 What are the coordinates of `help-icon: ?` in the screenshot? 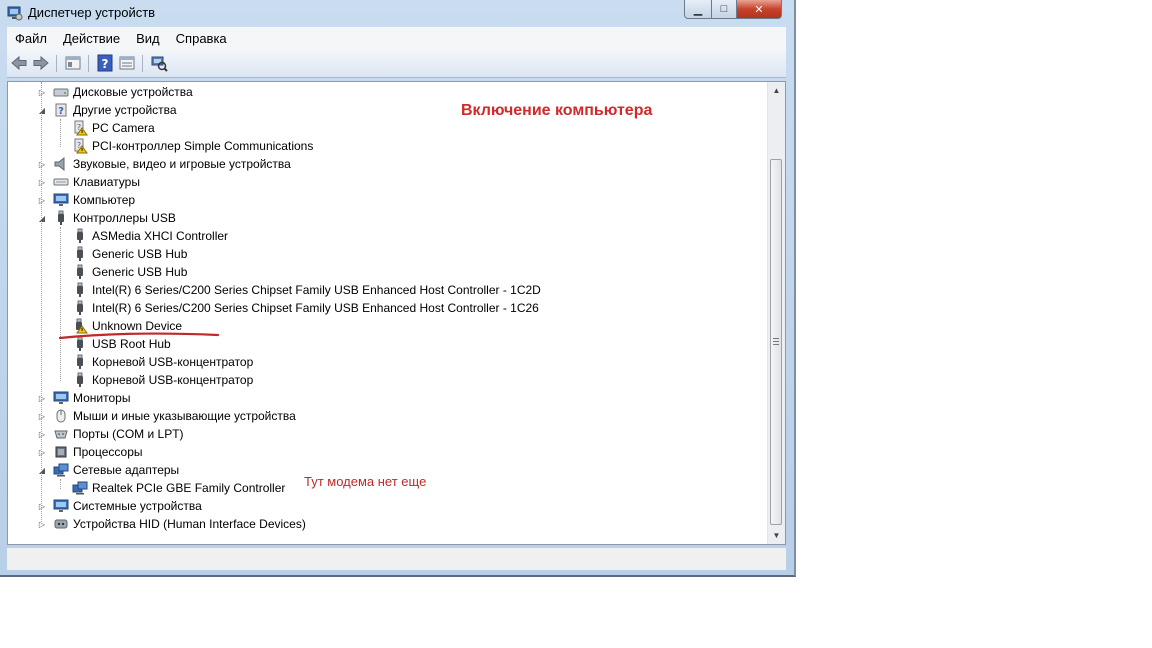 It's located at (105, 63).